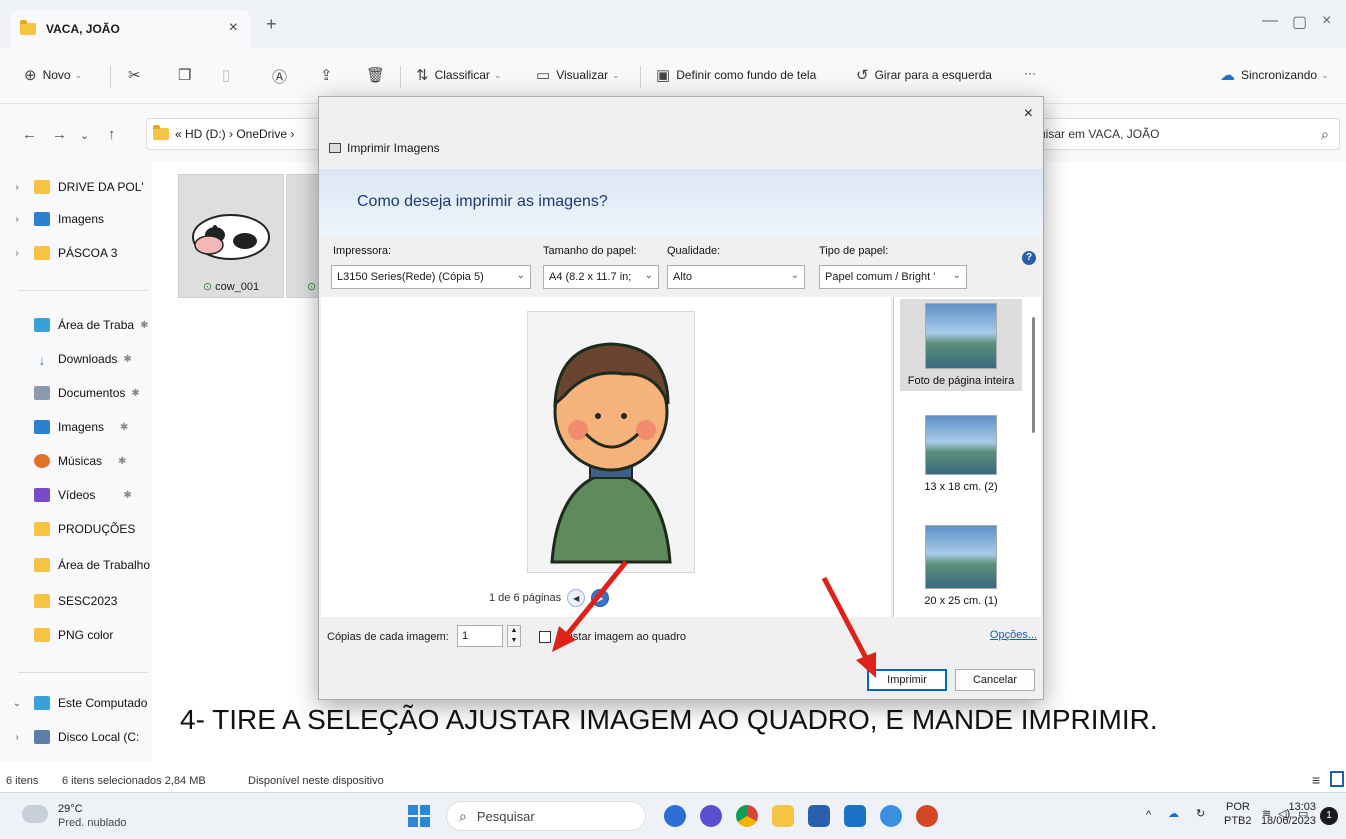  I want to click on availability-status: Disponível neste dispositivo, so click(316, 781).